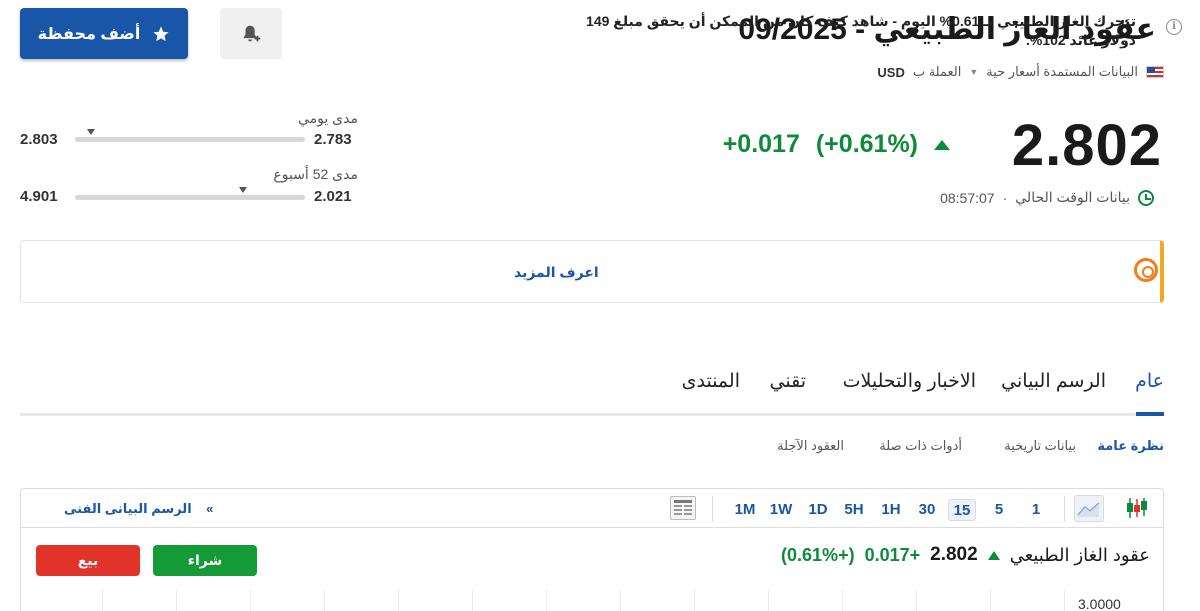 The width and height of the screenshot is (1200, 611). I want to click on tab-chart: الرسم البياني, so click(1053, 381).